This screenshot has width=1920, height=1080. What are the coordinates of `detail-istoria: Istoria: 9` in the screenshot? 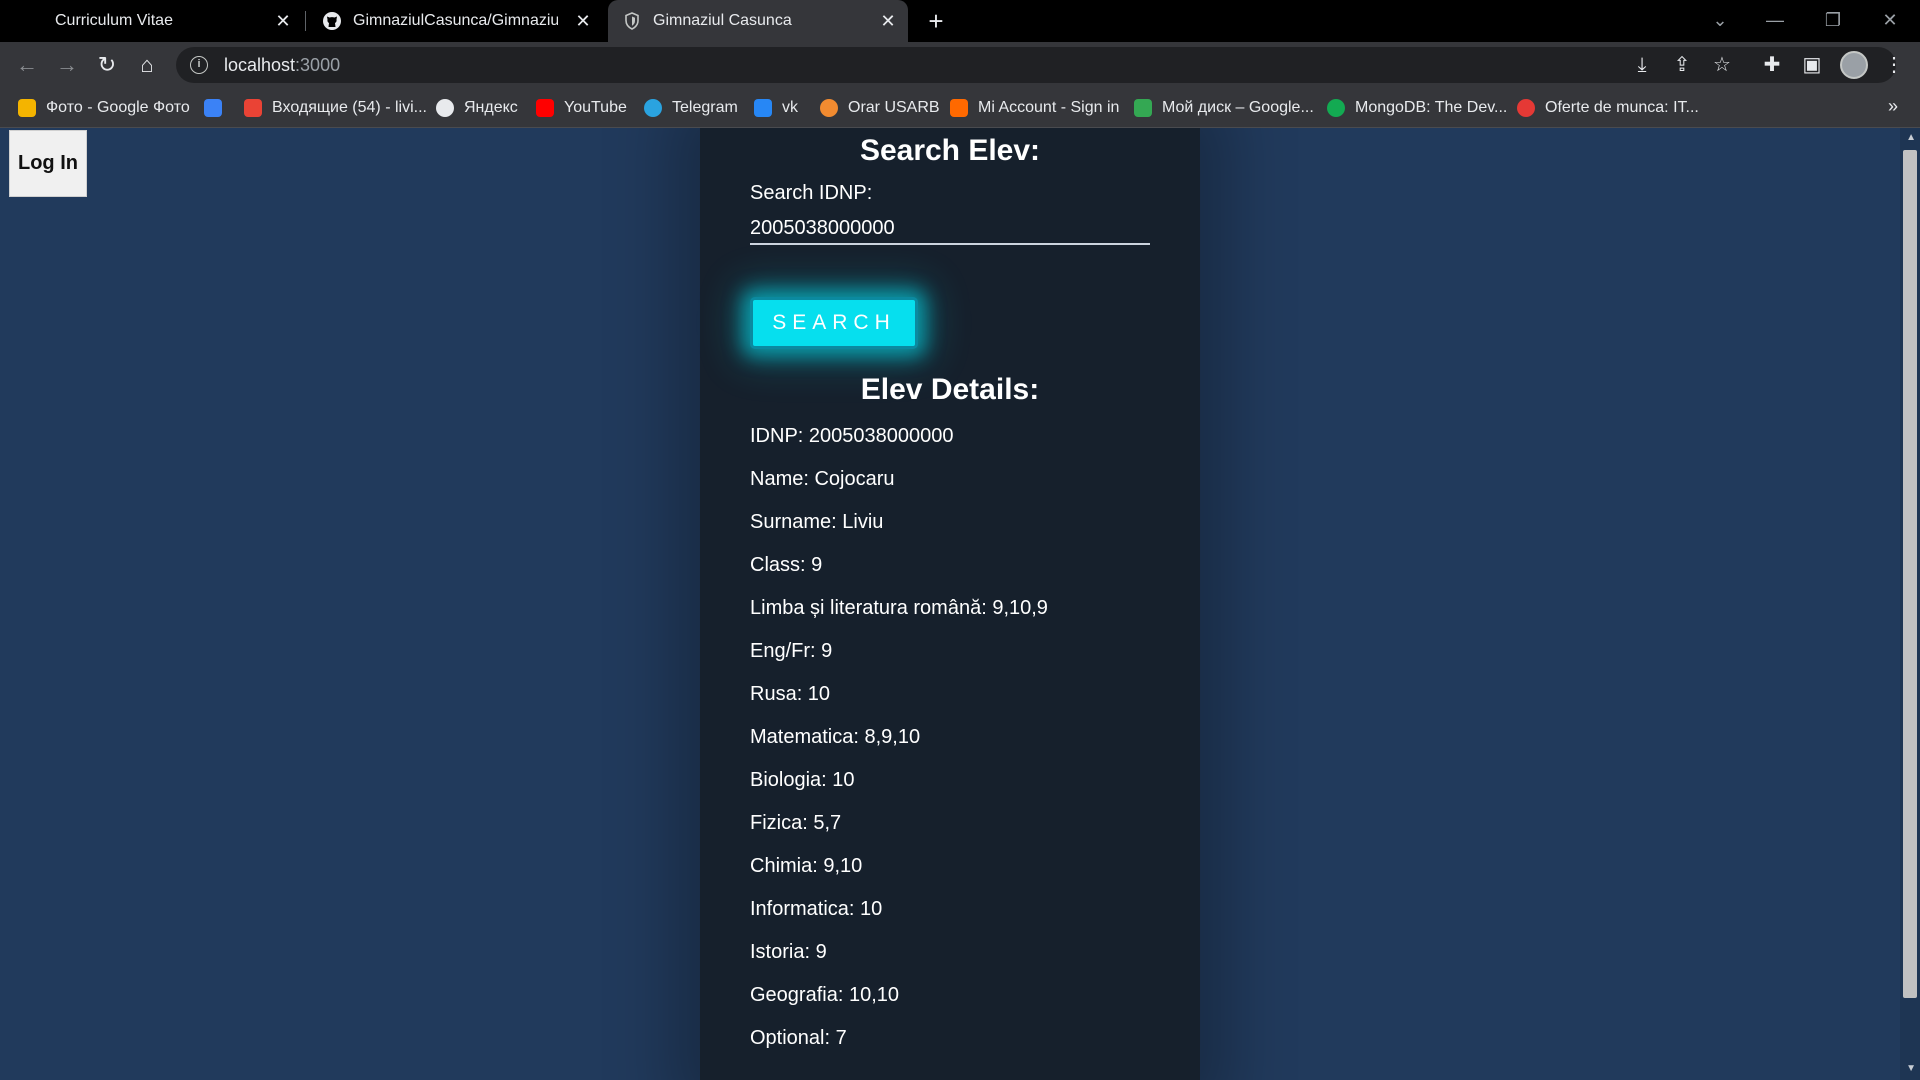 It's located at (788, 952).